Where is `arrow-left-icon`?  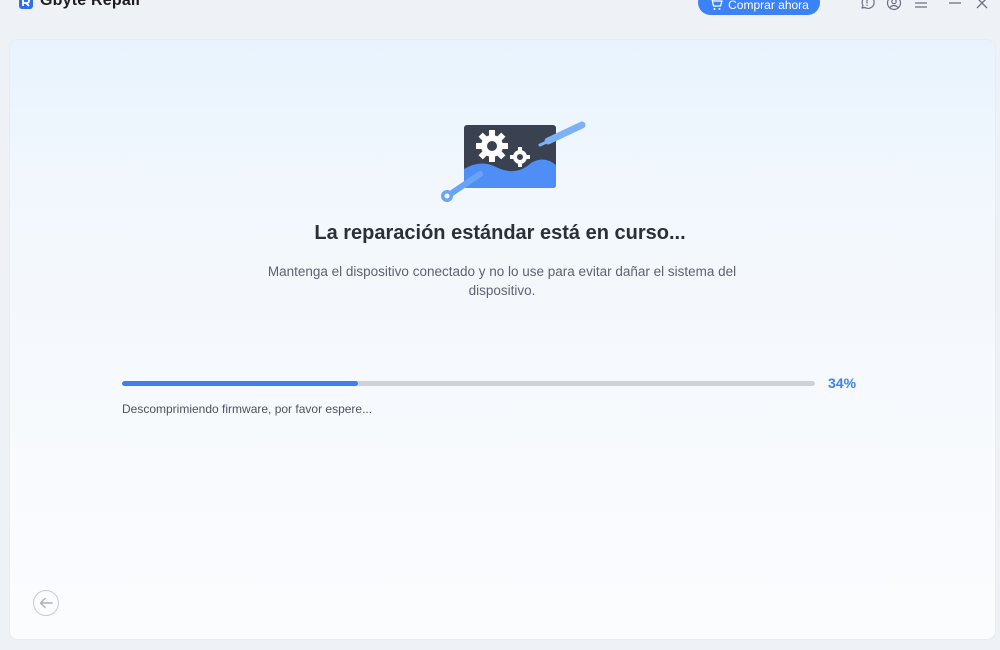 arrow-left-icon is located at coordinates (46, 603).